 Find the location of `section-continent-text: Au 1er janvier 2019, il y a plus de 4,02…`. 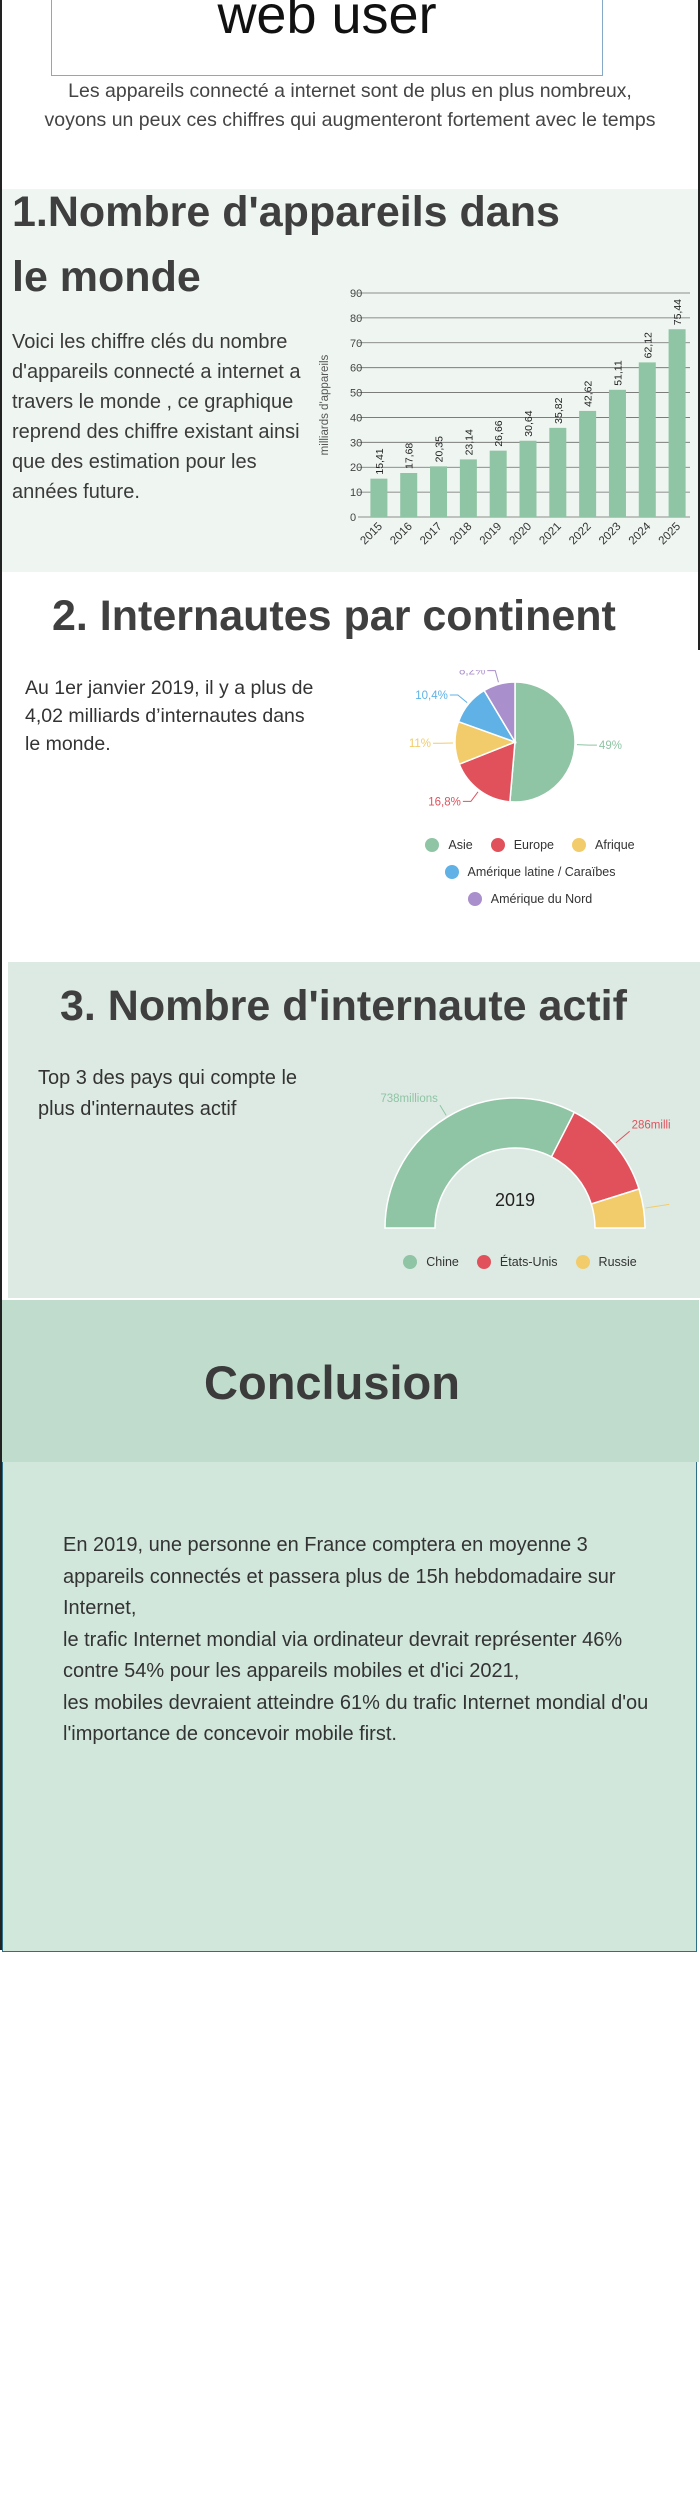

section-continent-text: Au 1er janvier 2019, il y a plus de 4,02… is located at coordinates (169, 716).